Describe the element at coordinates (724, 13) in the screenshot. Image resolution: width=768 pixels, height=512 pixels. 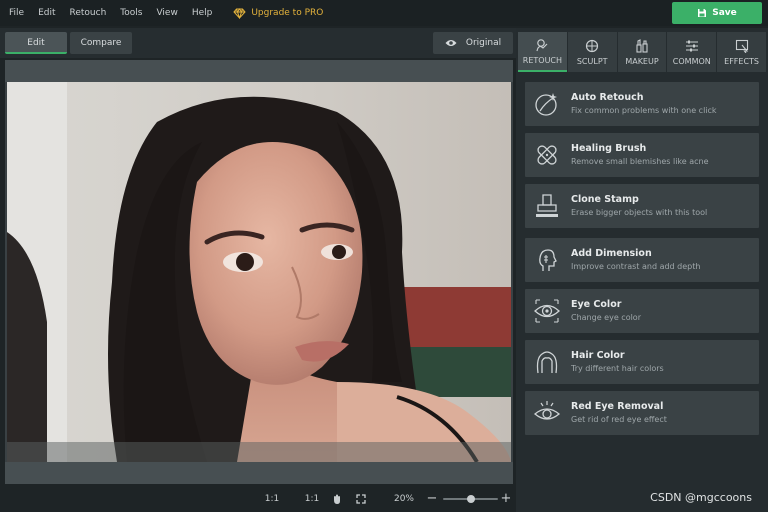
I see `save-label: Save` at that location.